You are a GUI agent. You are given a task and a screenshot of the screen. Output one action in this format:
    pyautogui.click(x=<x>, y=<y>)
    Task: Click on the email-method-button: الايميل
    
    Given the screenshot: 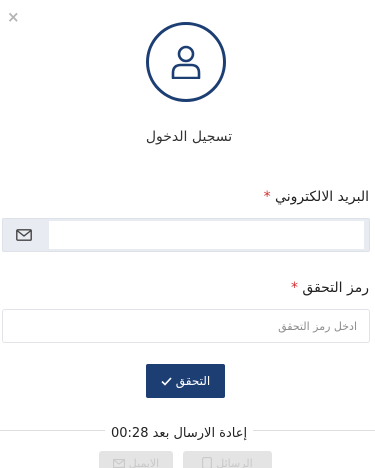 What is the action you would take?
    pyautogui.click(x=136, y=459)
    